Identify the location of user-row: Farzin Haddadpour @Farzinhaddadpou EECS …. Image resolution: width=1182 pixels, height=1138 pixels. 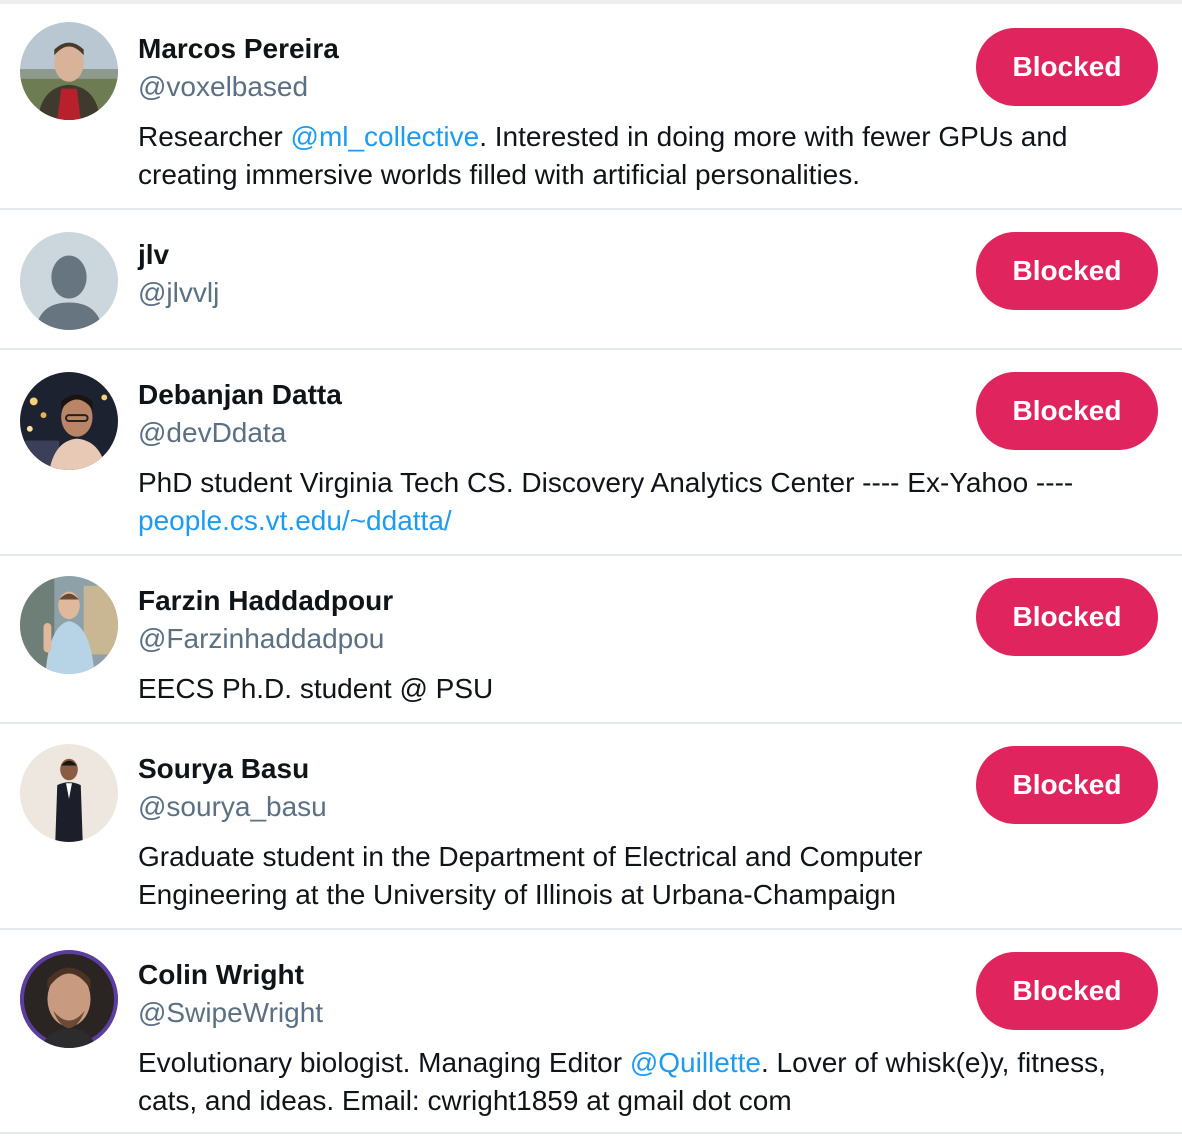
(591, 640).